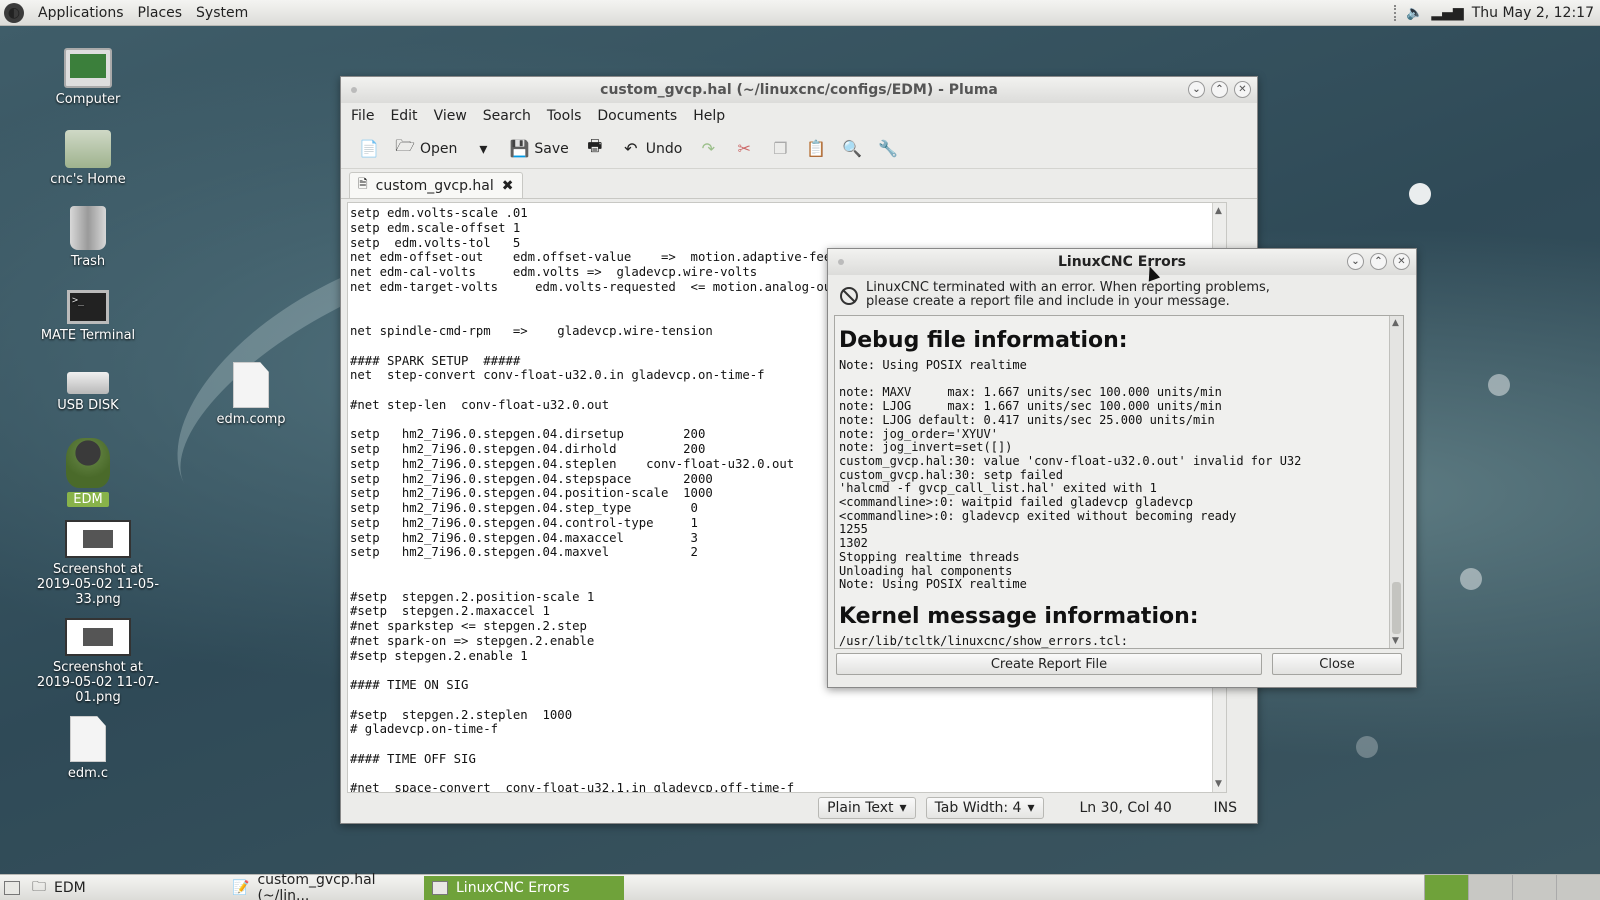 The height and width of the screenshot is (900, 1600). What do you see at coordinates (1337, 664) in the screenshot?
I see `close-button: Close` at bounding box center [1337, 664].